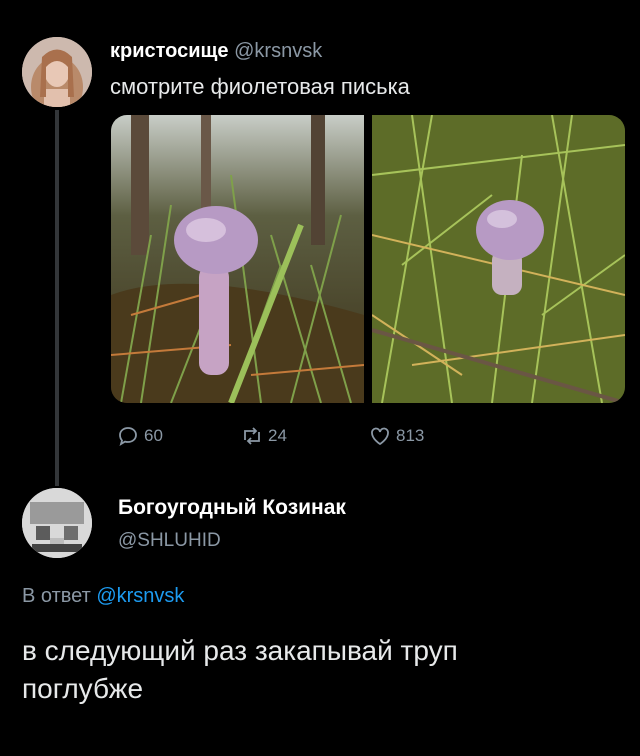 This screenshot has height=756, width=640. I want to click on replying-to: В ответ @krsnvsk, so click(103, 596).